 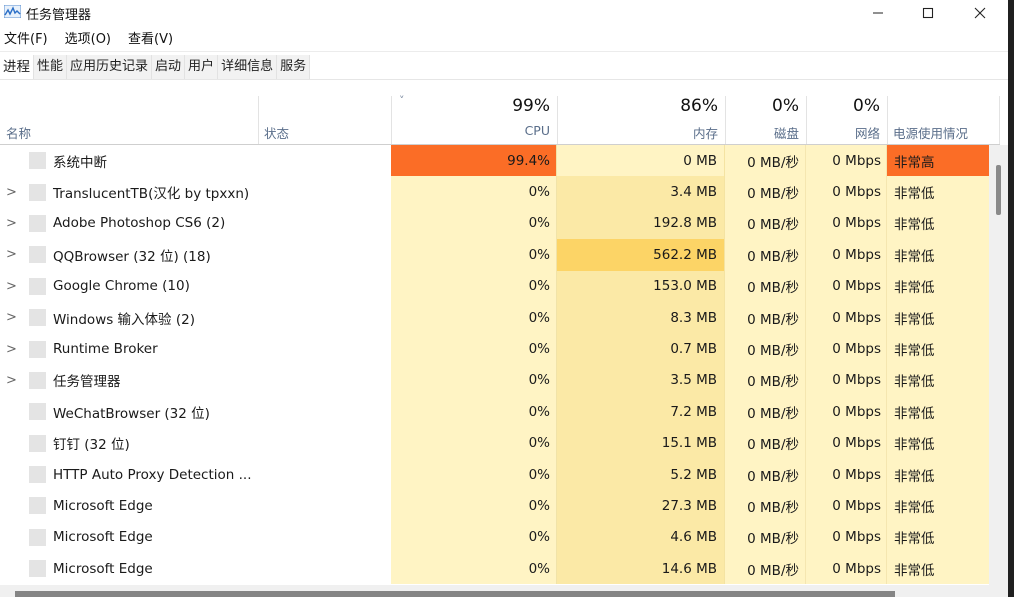 What do you see at coordinates (928, 13) in the screenshot?
I see `maximize-button` at bounding box center [928, 13].